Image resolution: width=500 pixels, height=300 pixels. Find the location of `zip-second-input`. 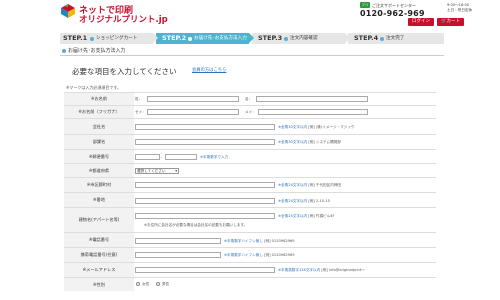

zip-second-input is located at coordinates (181, 157).